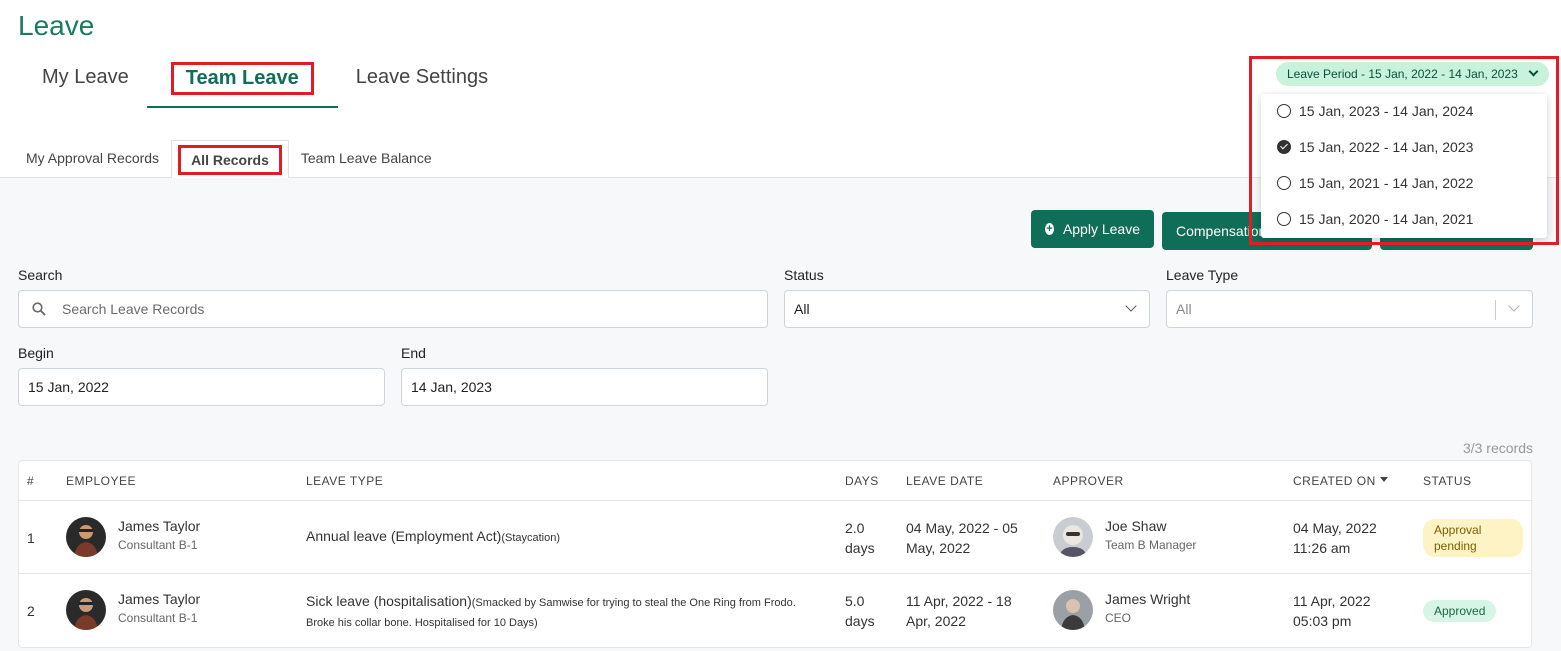 Image resolution: width=1561 pixels, height=651 pixels. I want to click on end-label: End, so click(413, 353).